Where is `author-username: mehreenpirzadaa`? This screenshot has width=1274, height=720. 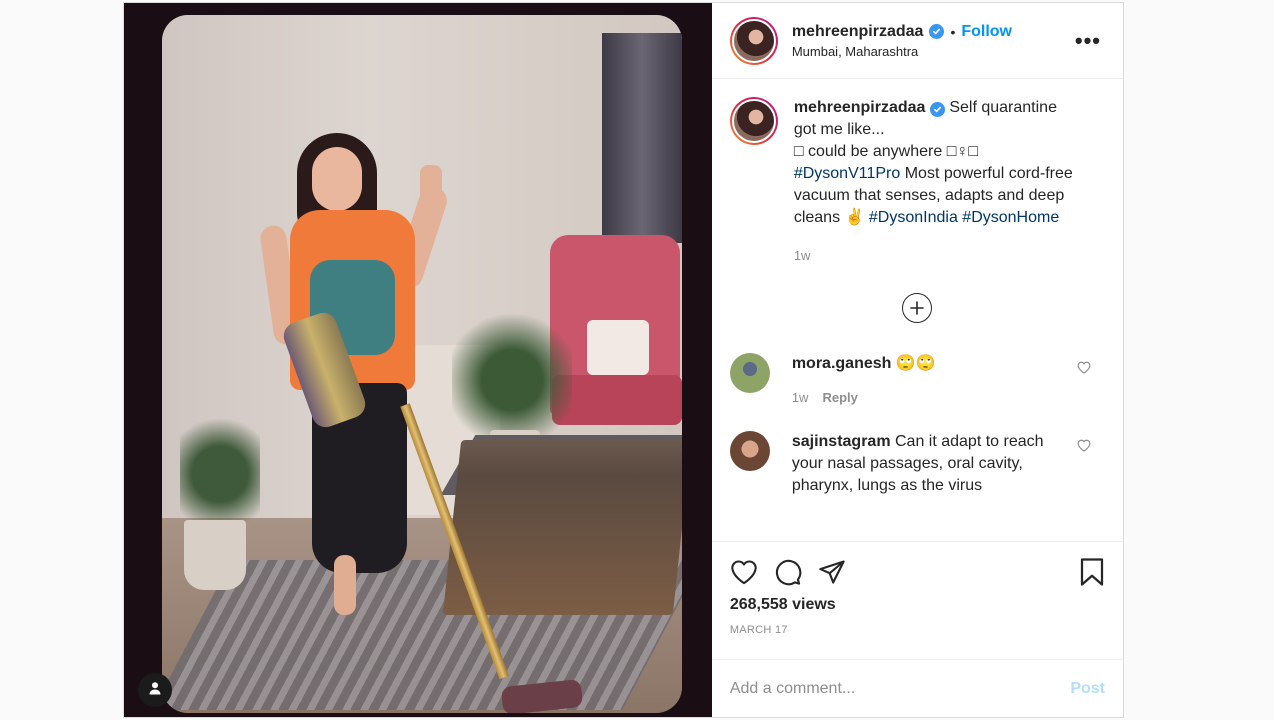
author-username: mehreenpirzadaa is located at coordinates (858, 32).